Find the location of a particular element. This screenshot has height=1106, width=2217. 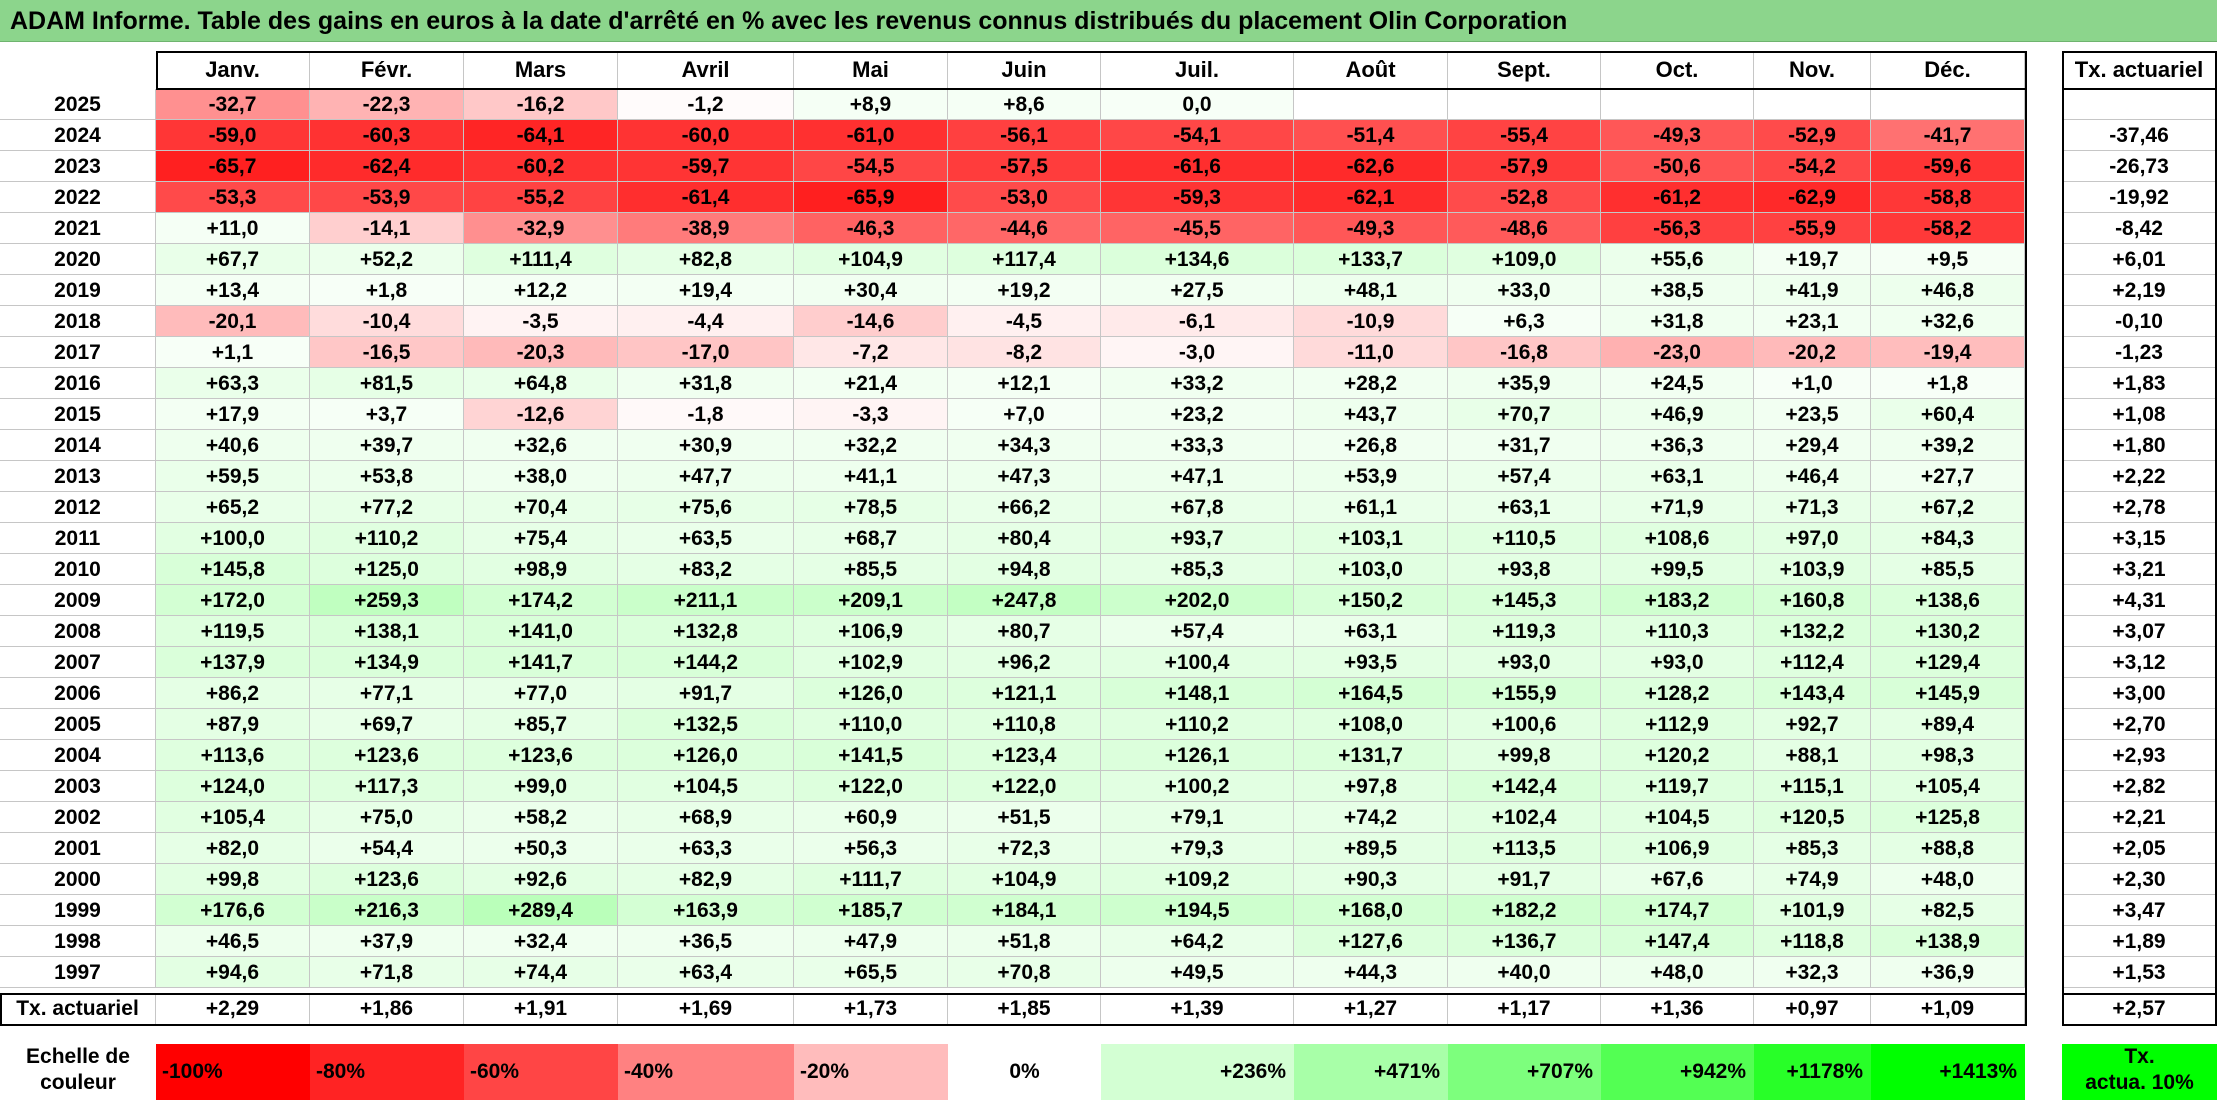

gain-cell: +174,2 is located at coordinates (541, 600).